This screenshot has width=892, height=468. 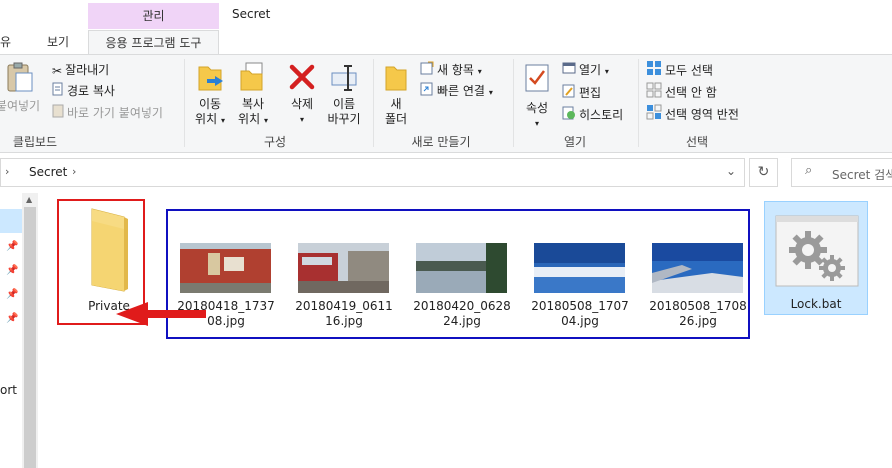 I want to click on copy-to-line2: 위치, so click(x=249, y=119).